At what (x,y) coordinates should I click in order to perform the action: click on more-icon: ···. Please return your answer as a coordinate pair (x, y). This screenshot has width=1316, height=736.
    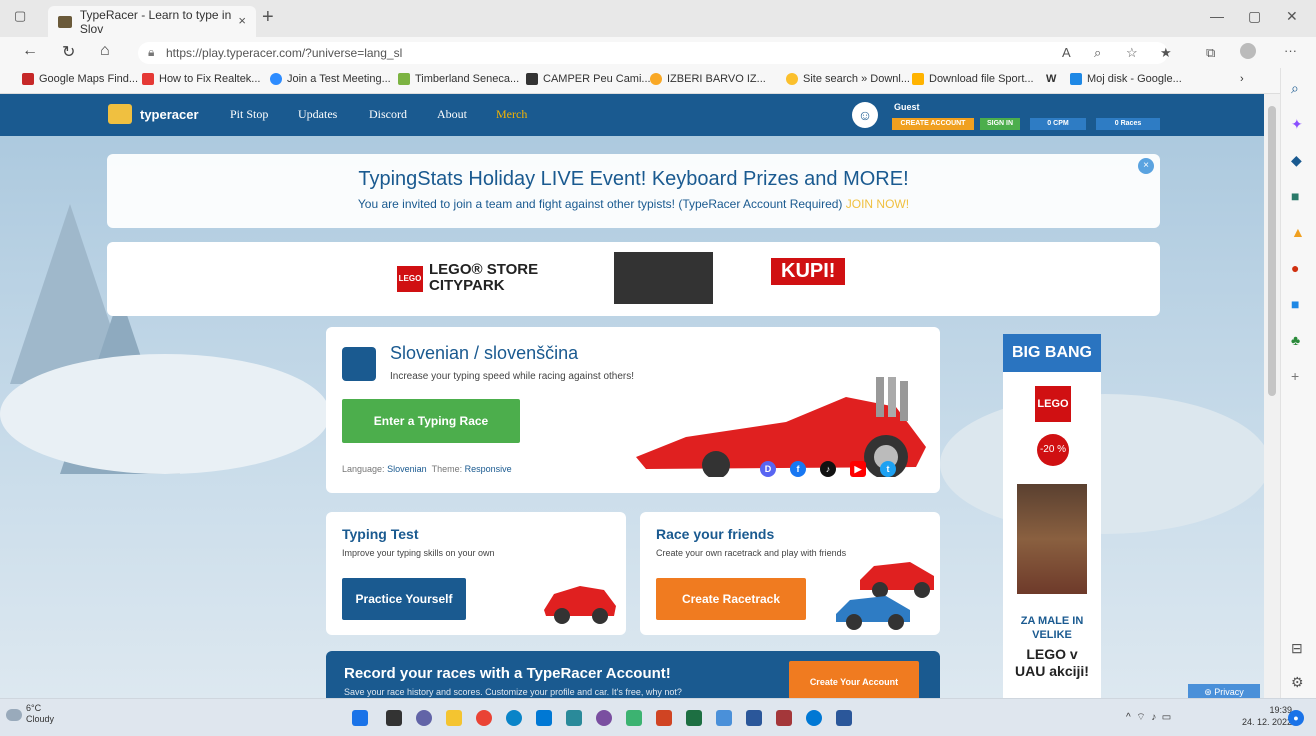
    Looking at the image, I should click on (1290, 50).